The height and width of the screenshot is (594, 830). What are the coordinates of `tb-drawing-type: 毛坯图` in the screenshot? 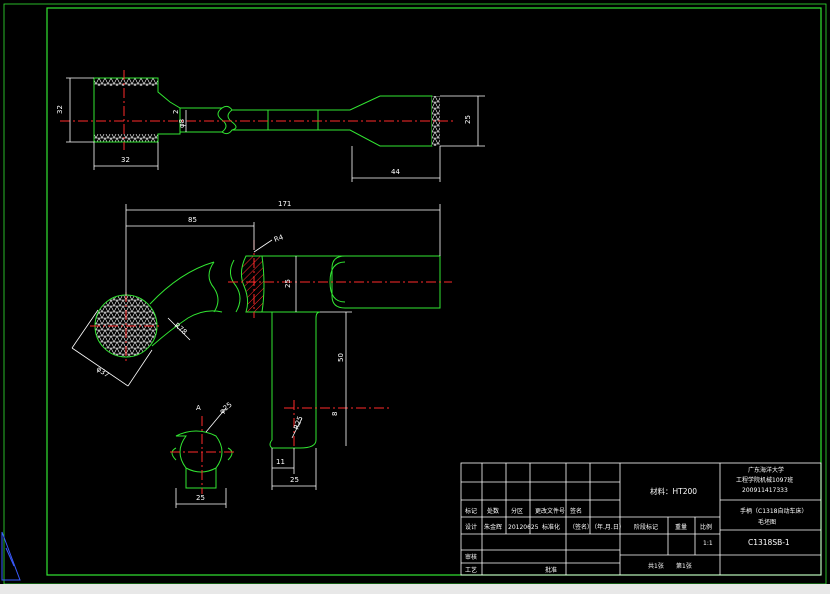 It's located at (767, 522).